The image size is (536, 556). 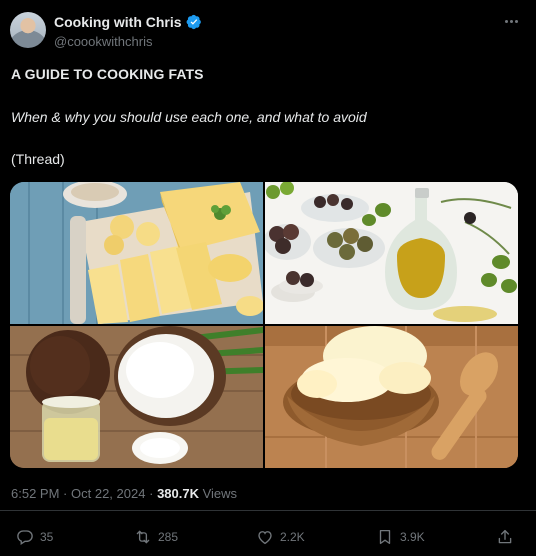 I want to click on author-handle: @coookwithchris, so click(x=103, y=41).